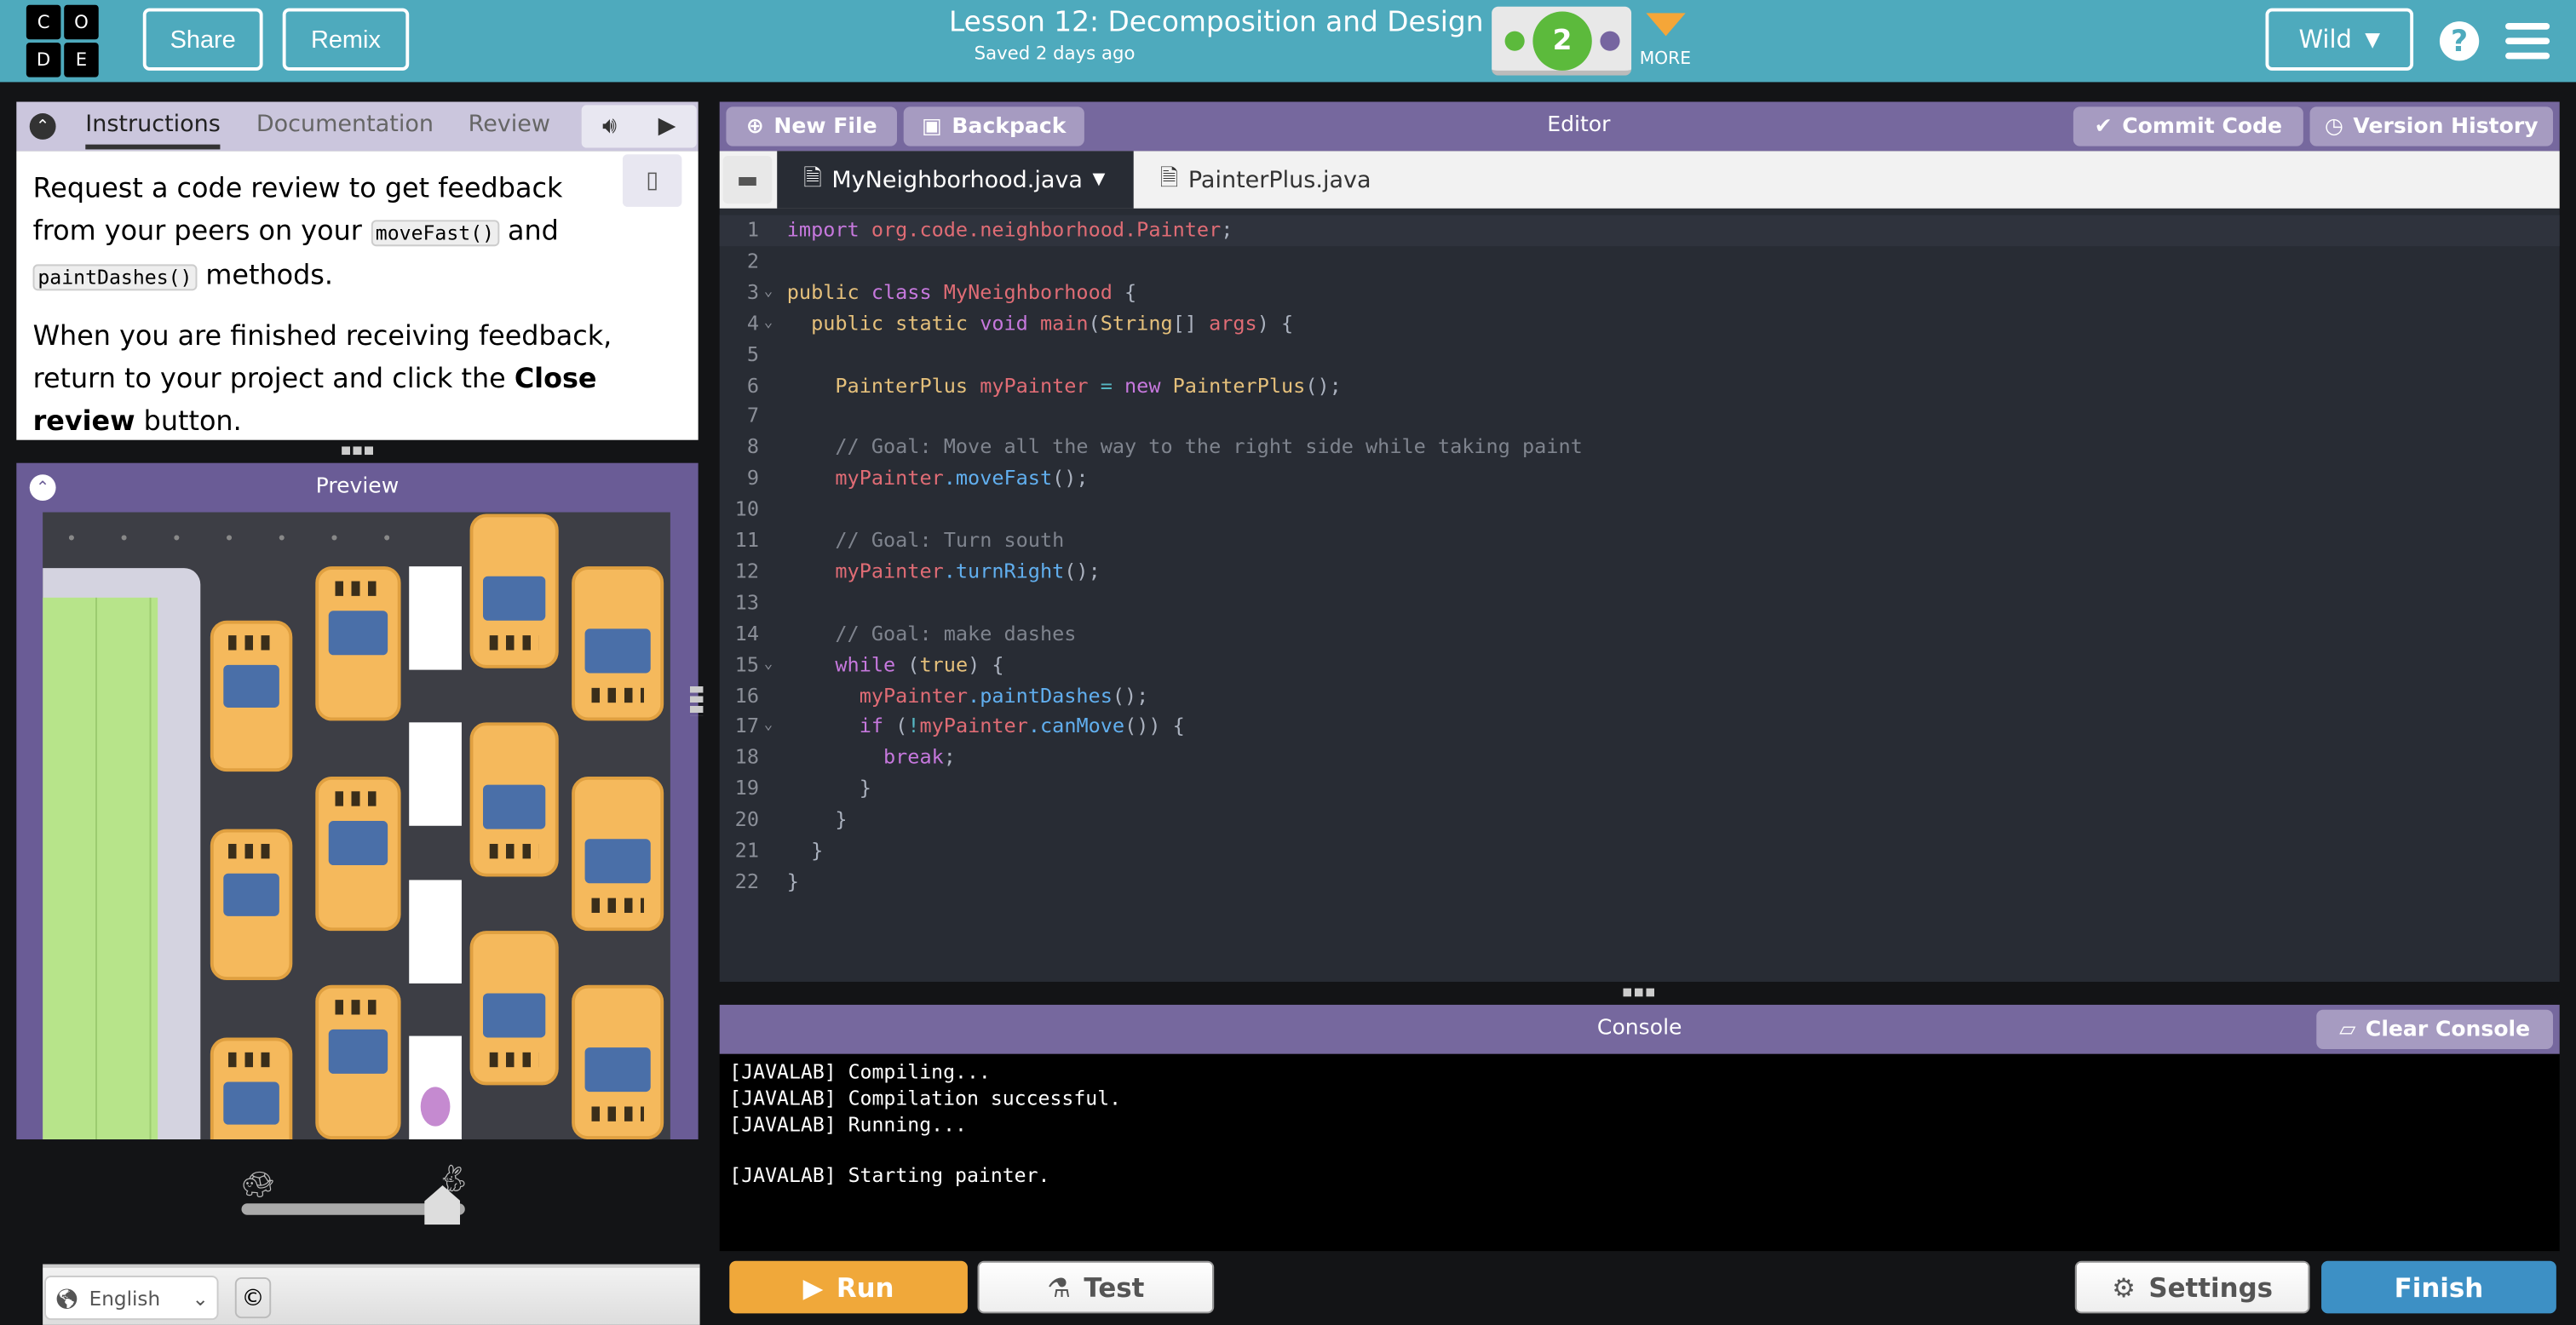 Image resolution: width=2576 pixels, height=1325 pixels. What do you see at coordinates (1265, 179) in the screenshot?
I see `tab-painterplus-java: 🗎︎ PainterPlus.java` at bounding box center [1265, 179].